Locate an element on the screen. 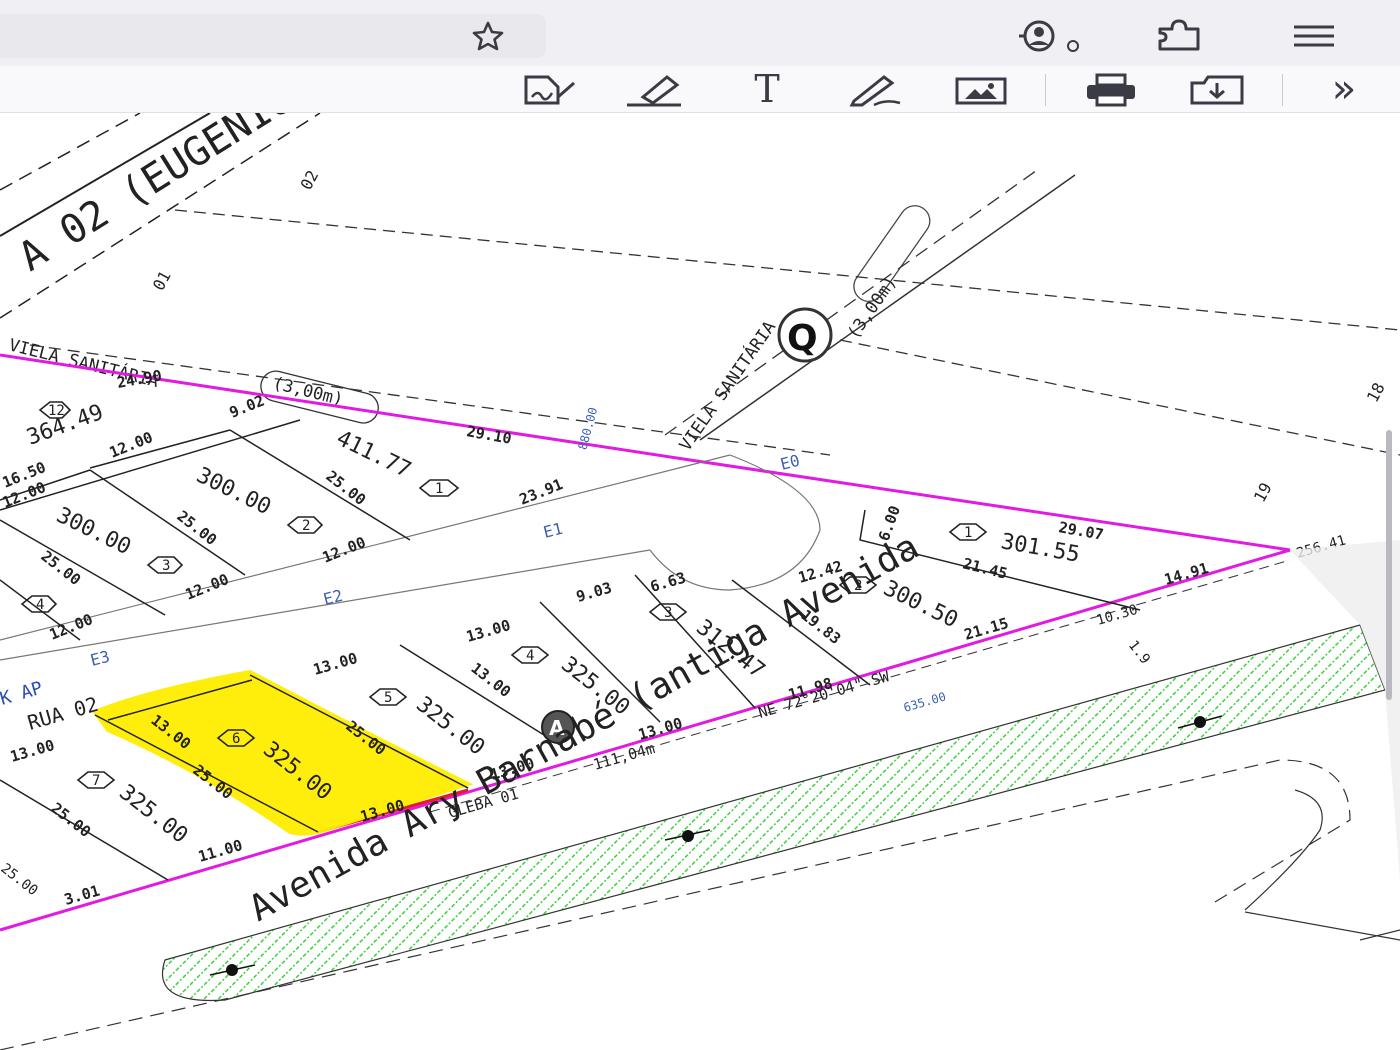 The image size is (1400, 1050). viela-line is located at coordinates (887, 307).